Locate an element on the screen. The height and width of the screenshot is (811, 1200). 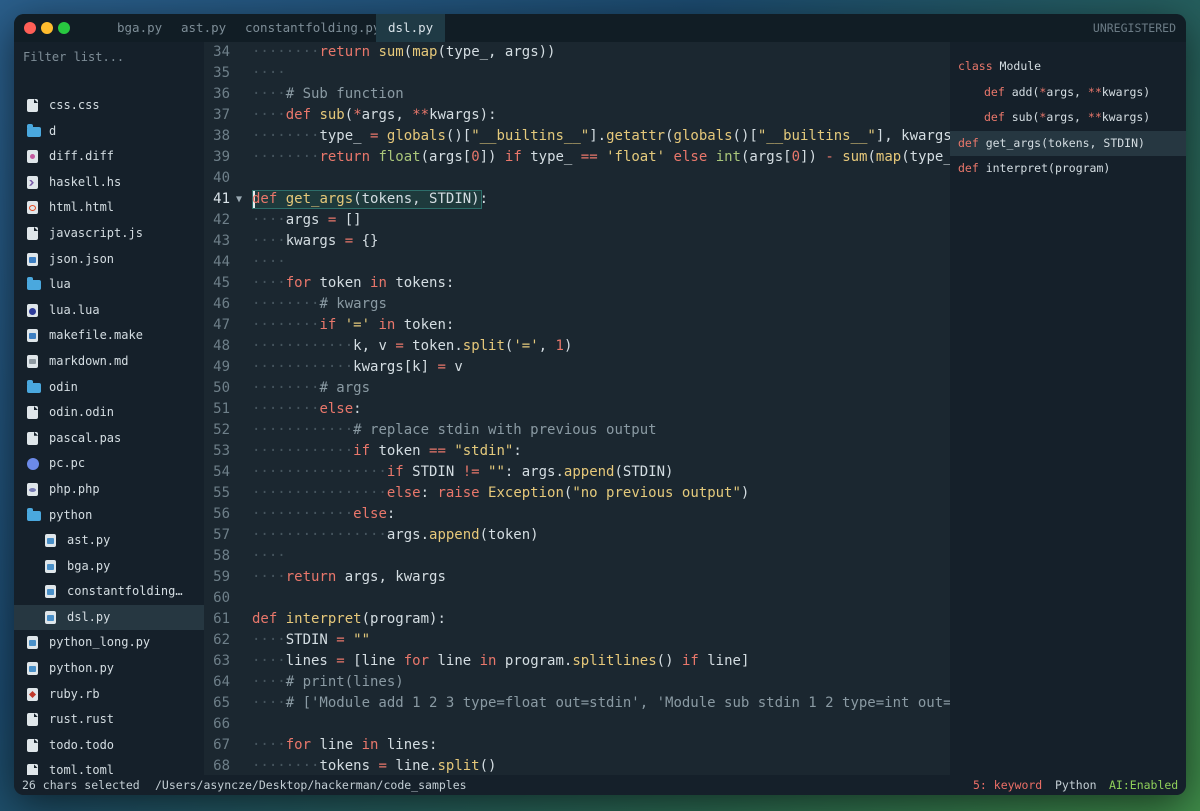
folder-icon is located at coordinates (34, 386).